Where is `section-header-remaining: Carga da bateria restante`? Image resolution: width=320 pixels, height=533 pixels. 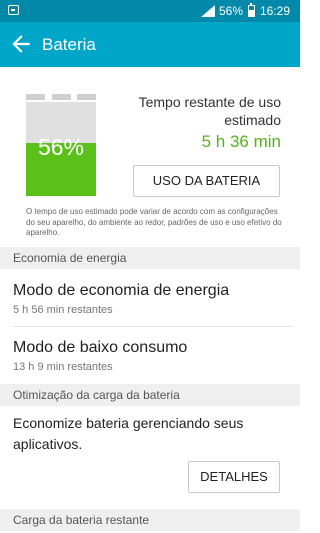
section-header-remaining: Carga da bateria restante is located at coordinates (150, 520).